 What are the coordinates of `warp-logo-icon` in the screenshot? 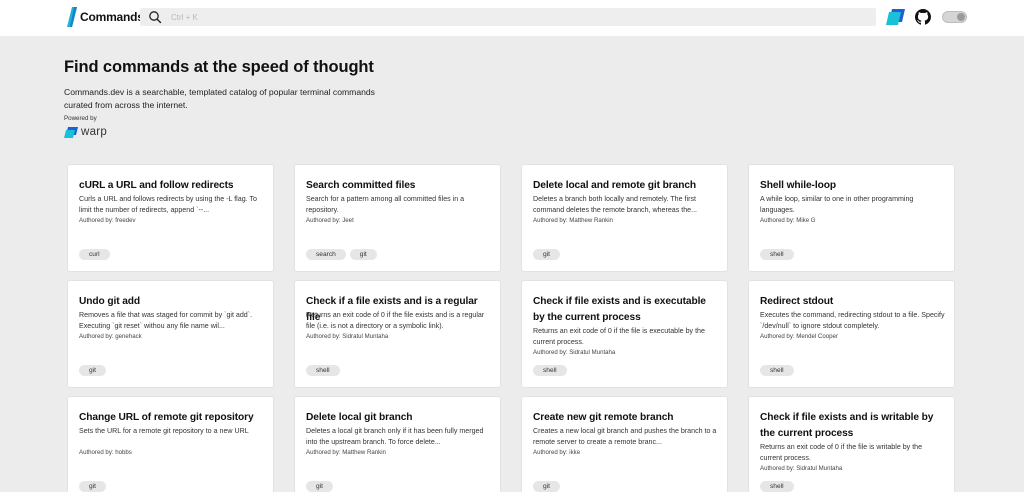 It's located at (71, 132).